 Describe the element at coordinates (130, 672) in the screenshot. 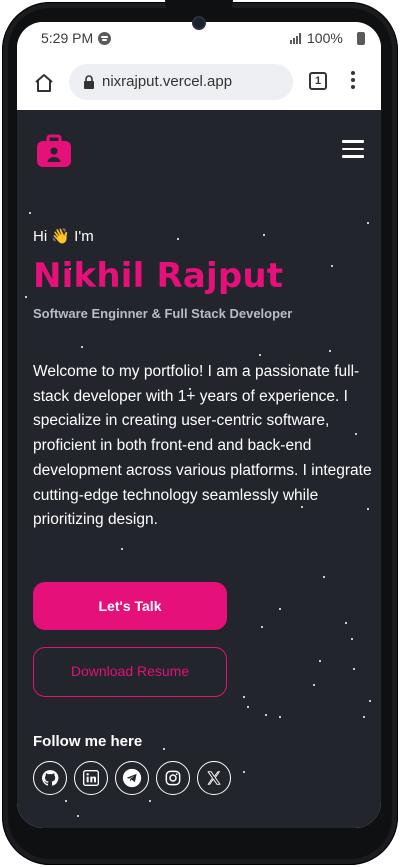

I see `download-resume-button: Download Resume` at that location.